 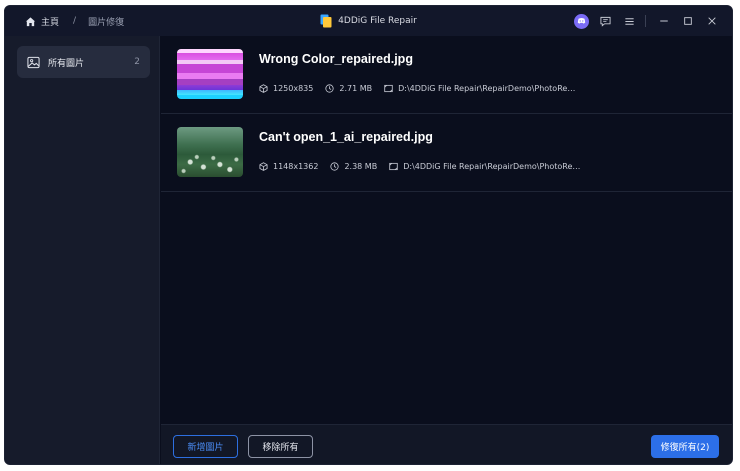 What do you see at coordinates (205, 446) in the screenshot?
I see `add-images-button: 新增圖片` at bounding box center [205, 446].